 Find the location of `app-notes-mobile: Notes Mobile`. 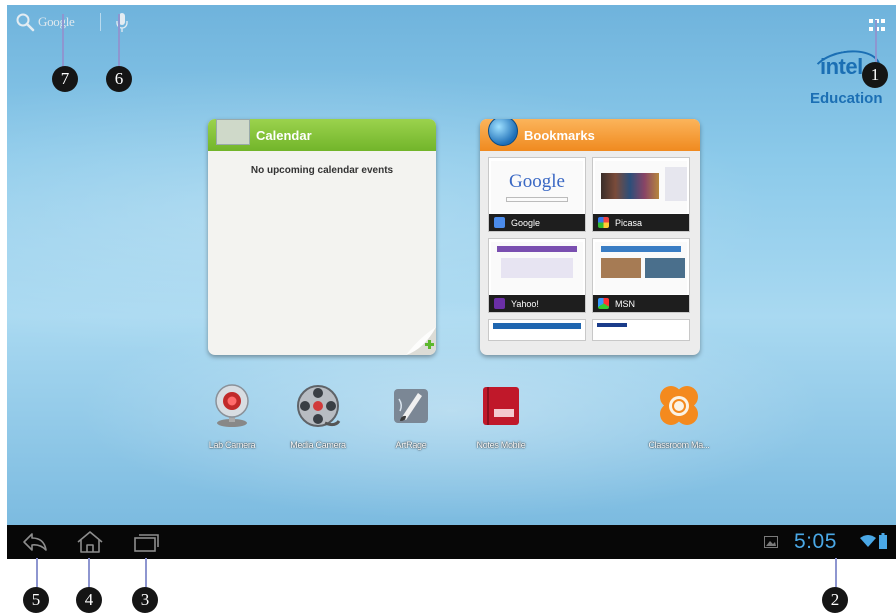

app-notes-mobile: Notes Mobile is located at coordinates (501, 416).